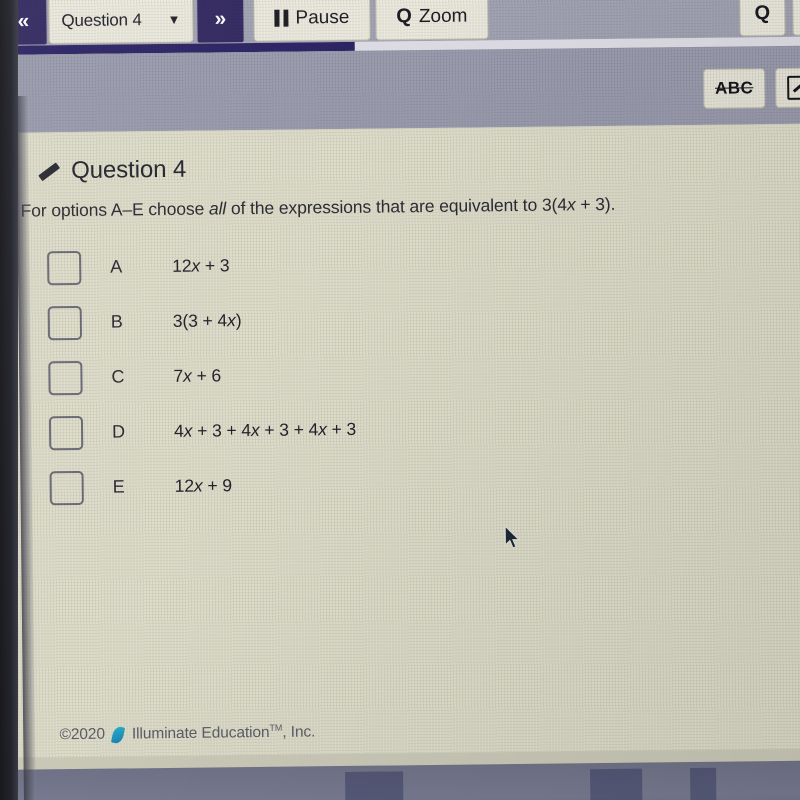  I want to click on checkbox-c, so click(65, 377).